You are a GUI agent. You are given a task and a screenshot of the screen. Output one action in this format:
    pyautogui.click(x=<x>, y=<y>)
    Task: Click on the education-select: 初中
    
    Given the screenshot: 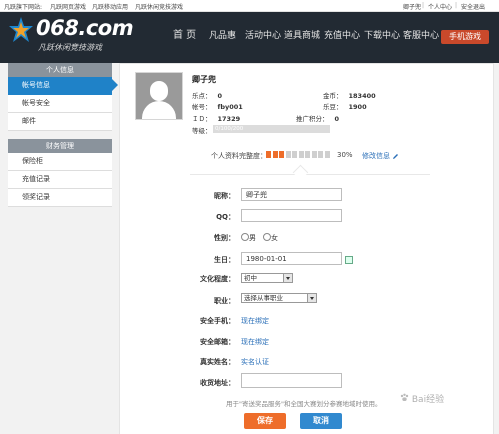 What is the action you would take?
    pyautogui.click(x=267, y=278)
    